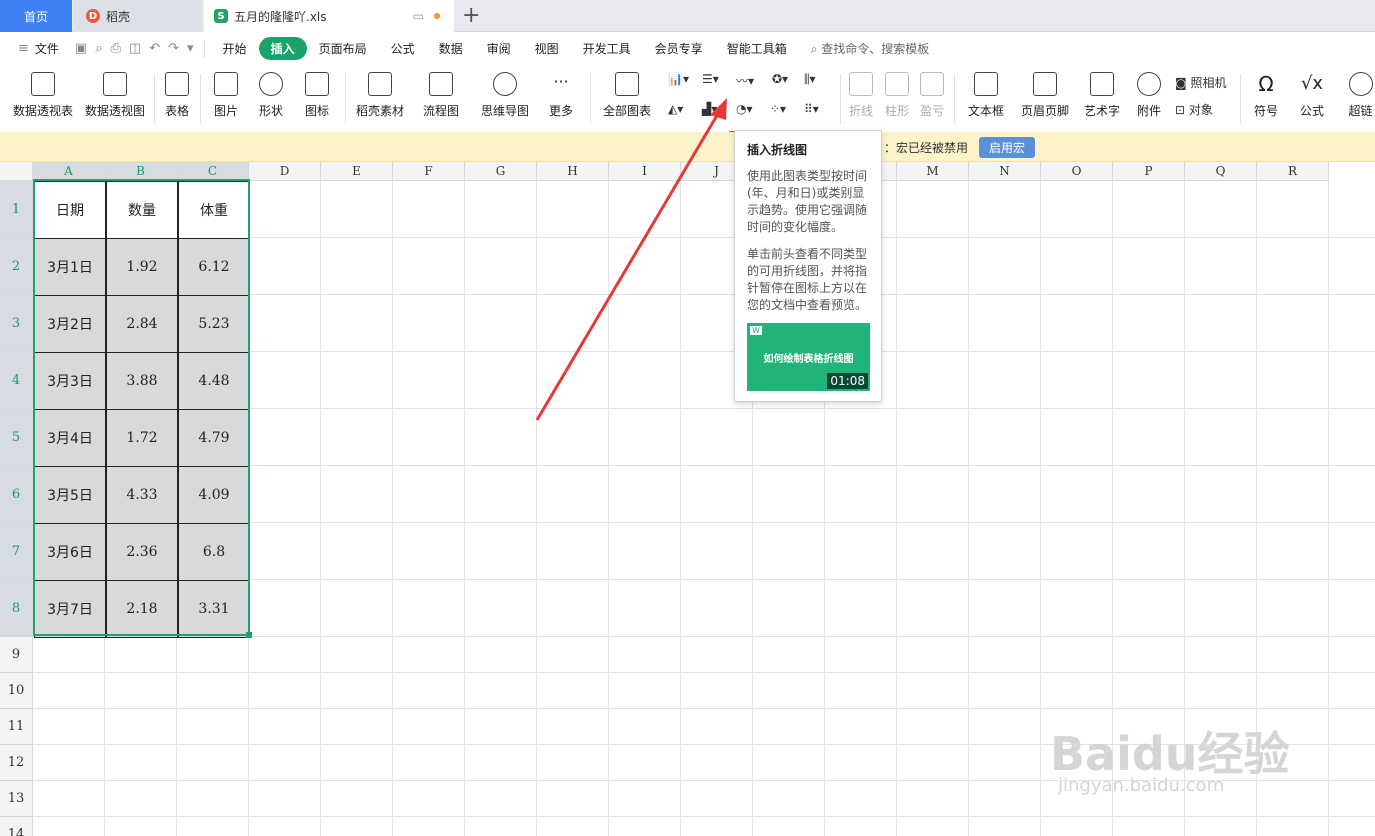  Describe the element at coordinates (631, 259) in the screenshot. I see `annotation-arrow` at that location.